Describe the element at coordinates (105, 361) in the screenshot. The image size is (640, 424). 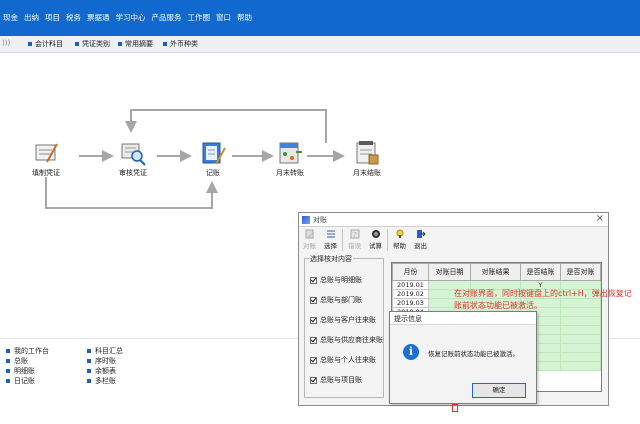
I see `link-label: 序时账` at that location.